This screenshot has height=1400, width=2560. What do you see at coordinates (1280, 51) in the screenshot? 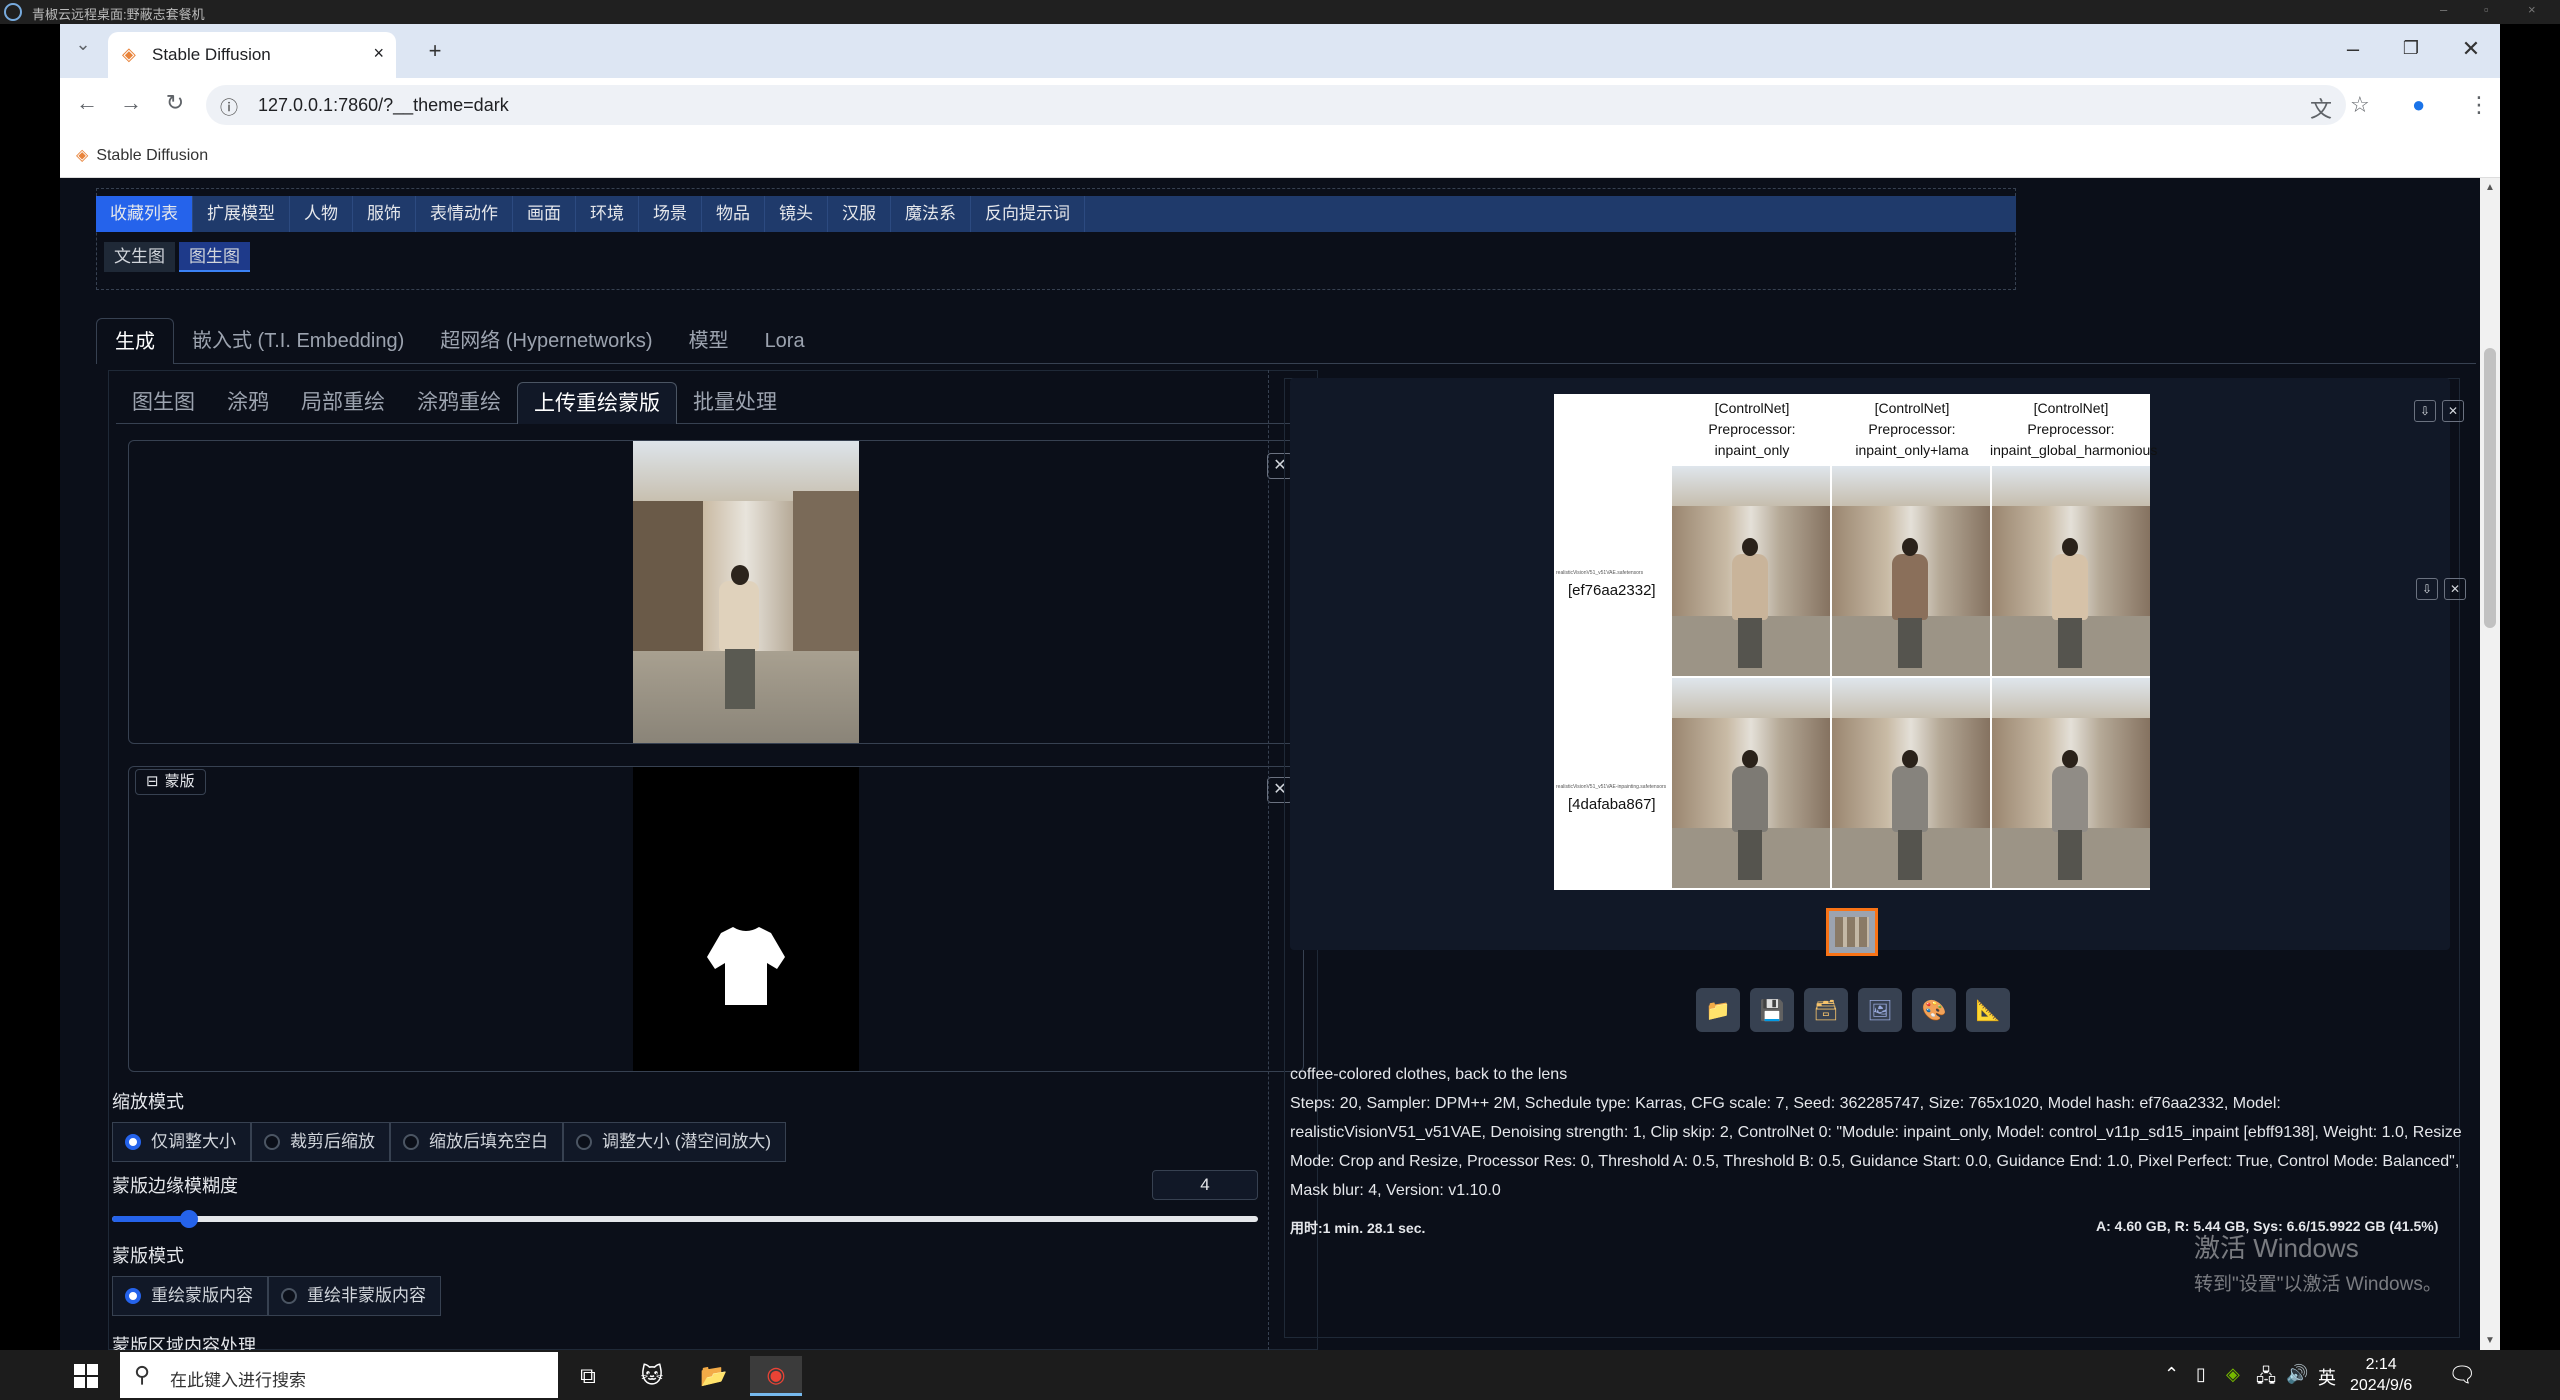
I see `browser-tab-strip: ⌄ ◈ Stable Diffusion × + – ❐ ✕` at bounding box center [1280, 51].